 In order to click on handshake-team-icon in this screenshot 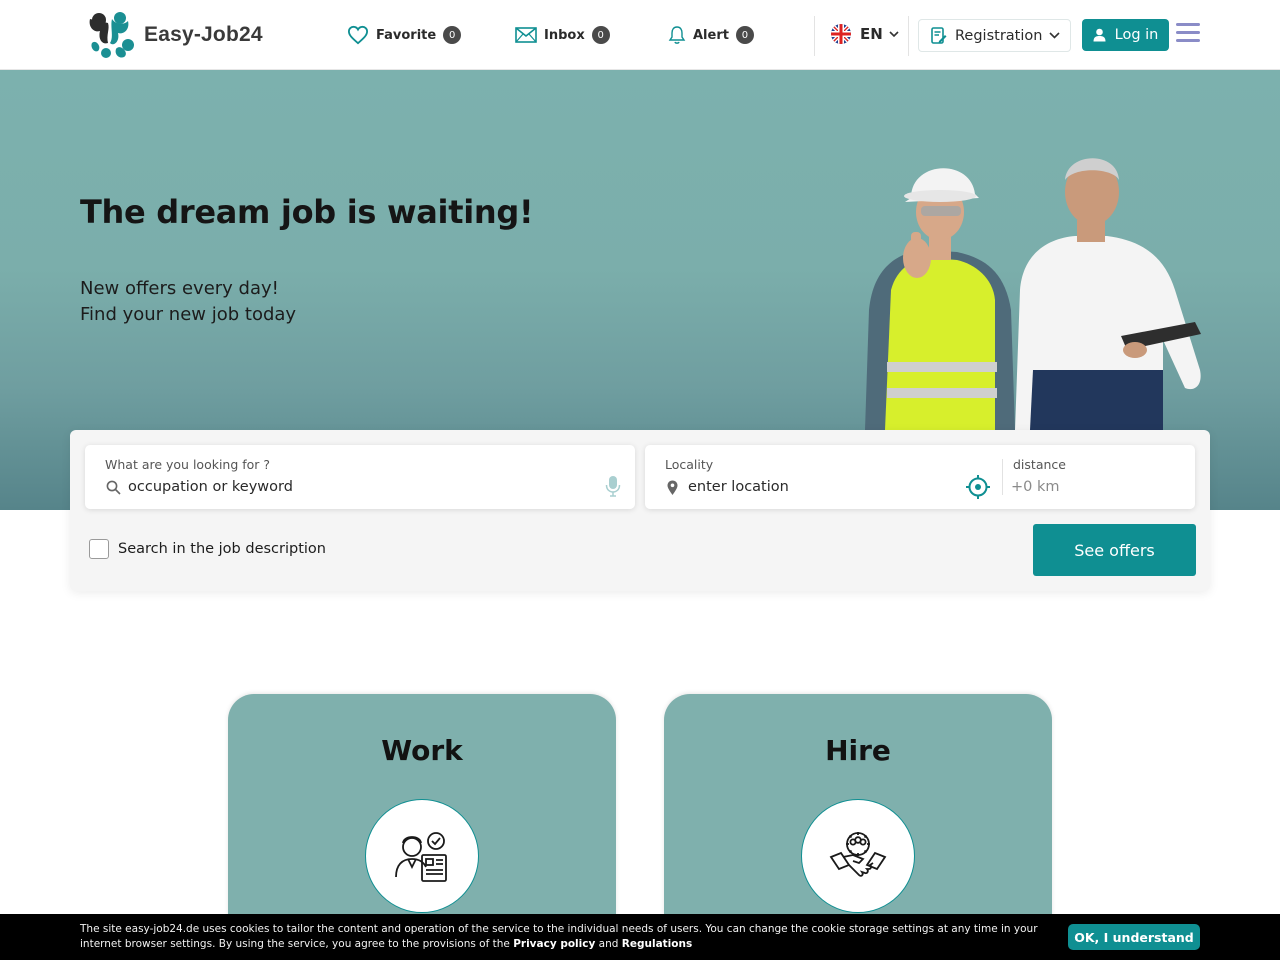, I will do `click(858, 854)`.